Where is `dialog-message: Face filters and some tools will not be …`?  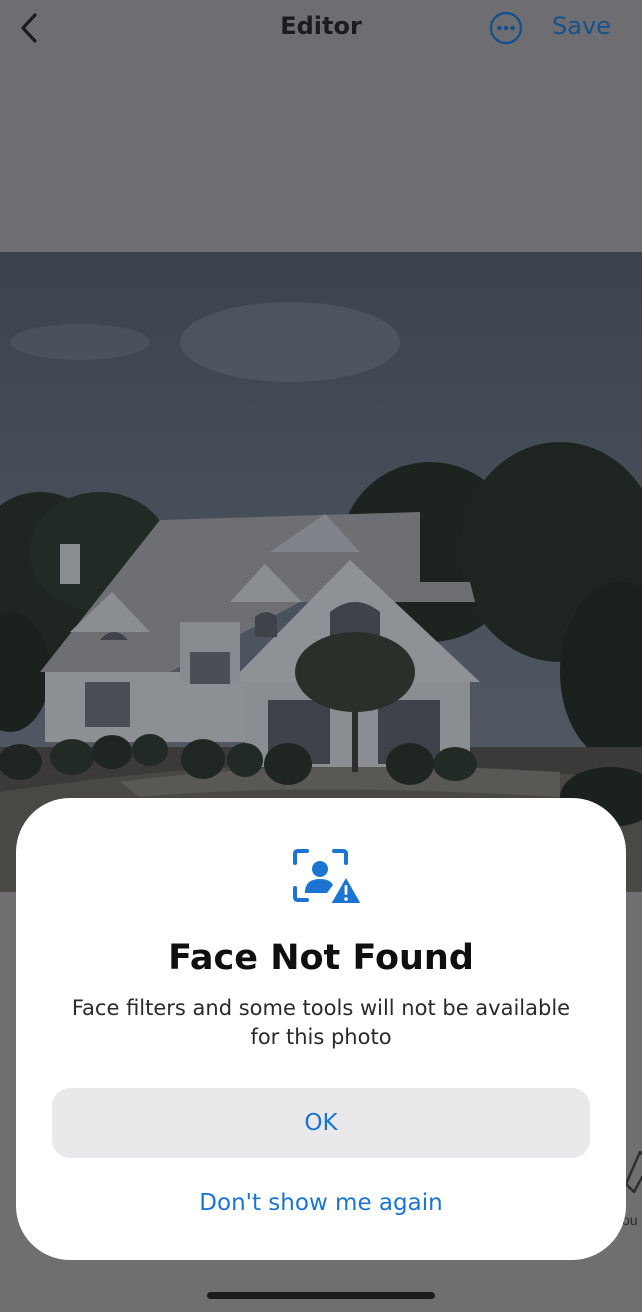
dialog-message: Face filters and some tools will not be … is located at coordinates (321, 1022).